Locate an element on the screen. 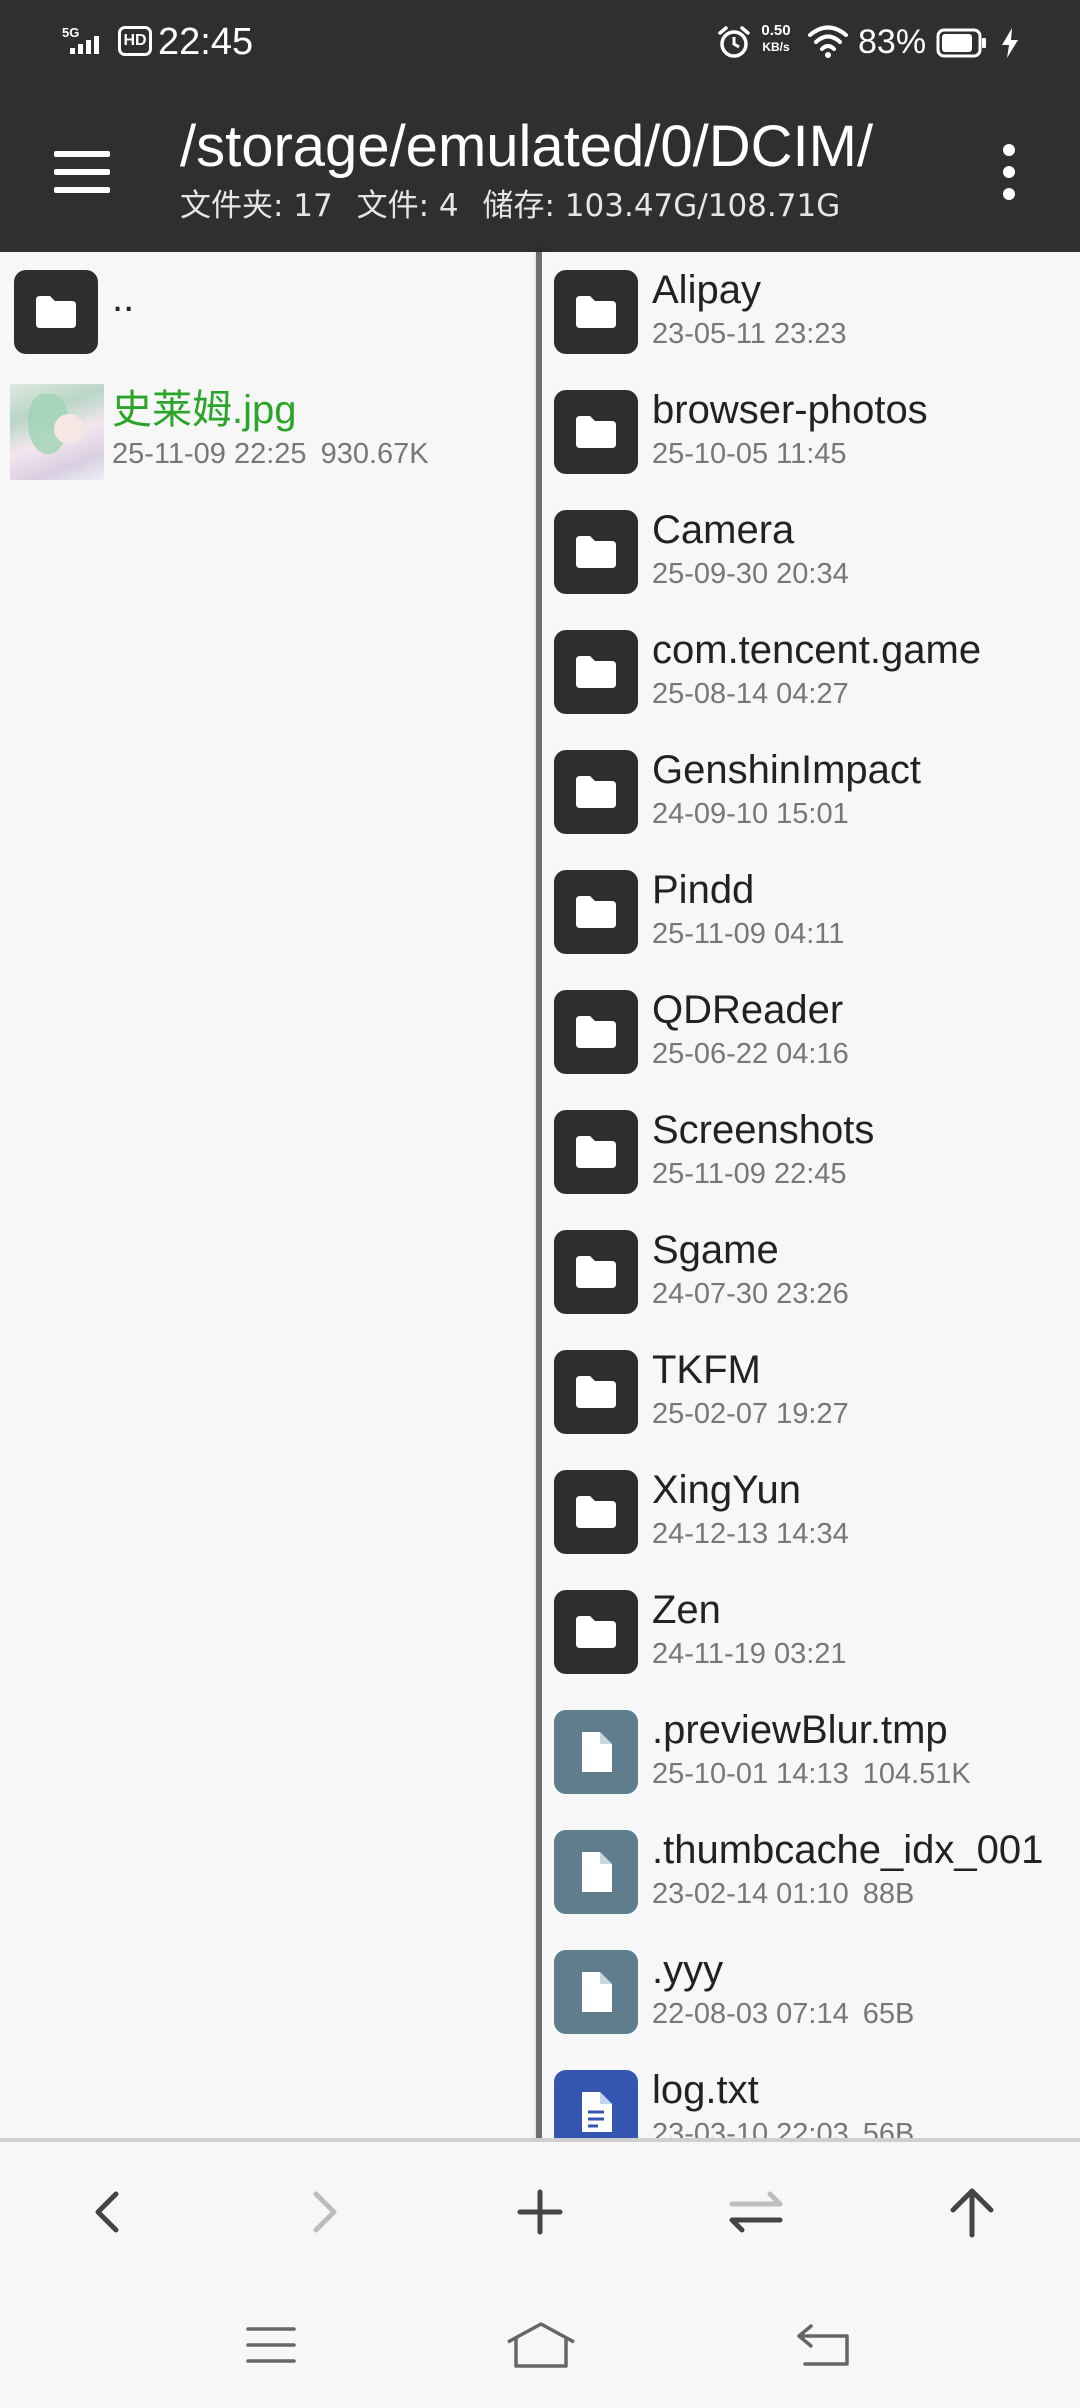  folder-row: QDReader 25-06-22 04:16 is located at coordinates (811, 1032).